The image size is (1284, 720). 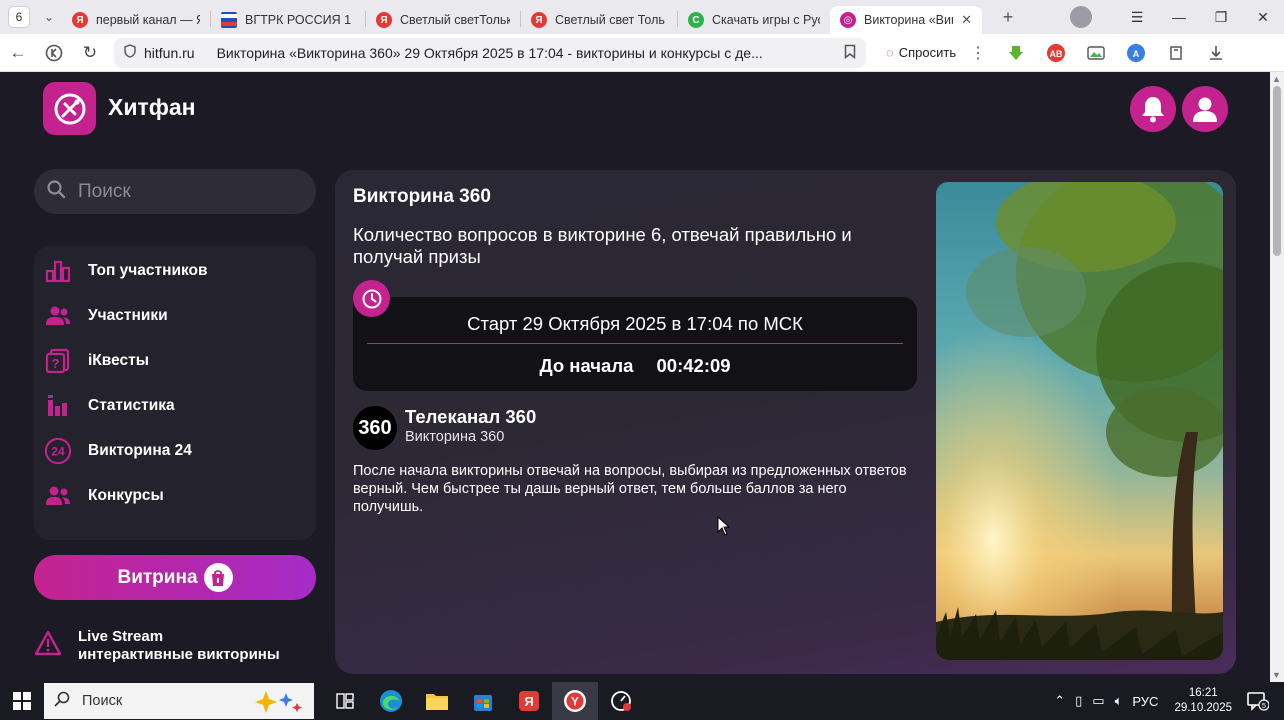 What do you see at coordinates (1216, 53) in the screenshot?
I see `downloads-icon` at bounding box center [1216, 53].